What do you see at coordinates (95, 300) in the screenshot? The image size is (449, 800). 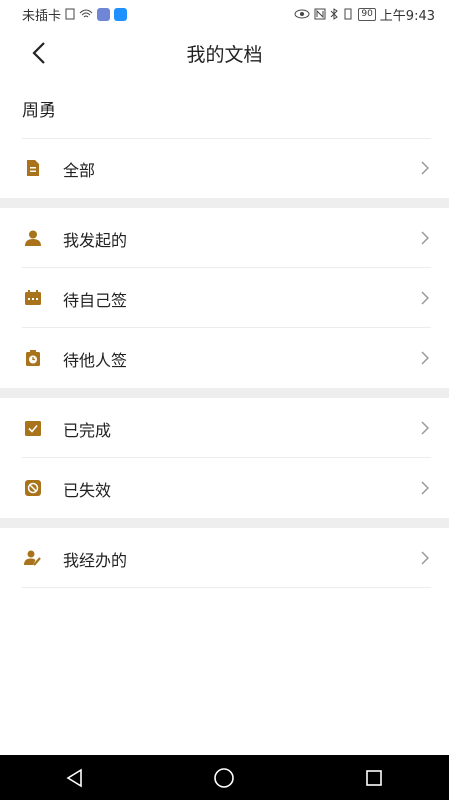 I see `menu-item-label: 待自己签` at bounding box center [95, 300].